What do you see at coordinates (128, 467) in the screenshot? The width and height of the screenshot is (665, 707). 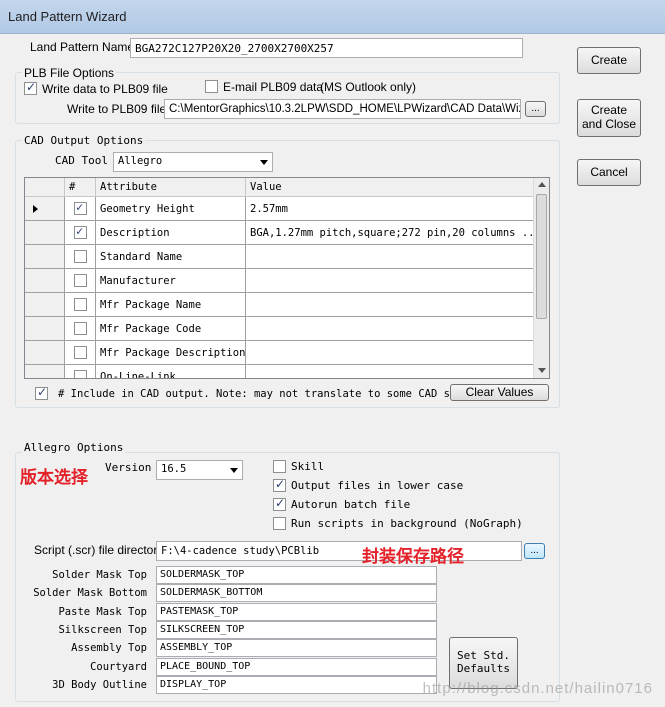 I see `version-label: Version` at bounding box center [128, 467].